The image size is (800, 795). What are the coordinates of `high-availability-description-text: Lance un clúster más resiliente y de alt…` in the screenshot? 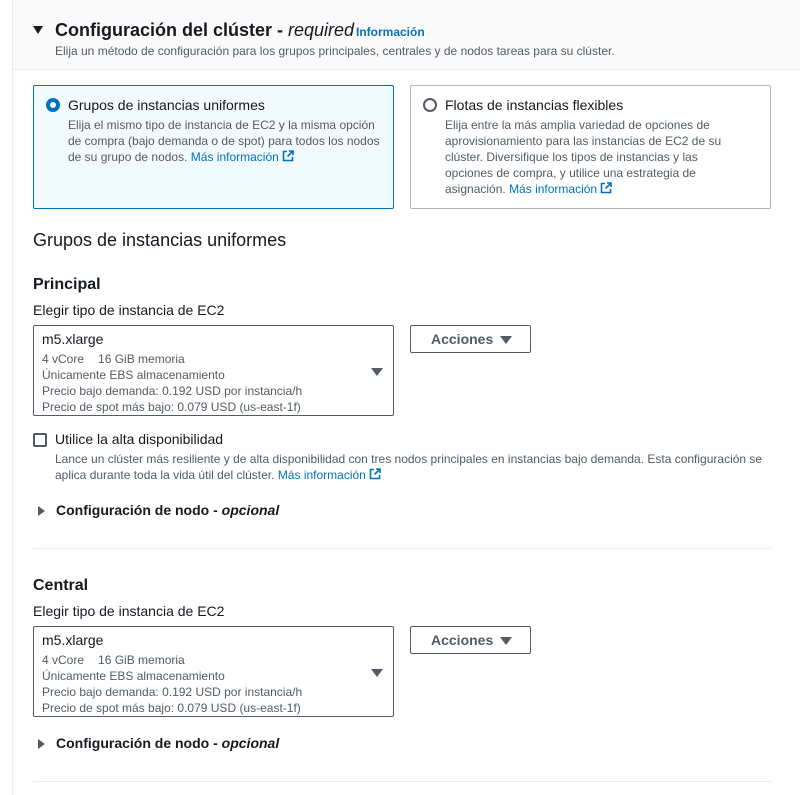 It's located at (409, 467).